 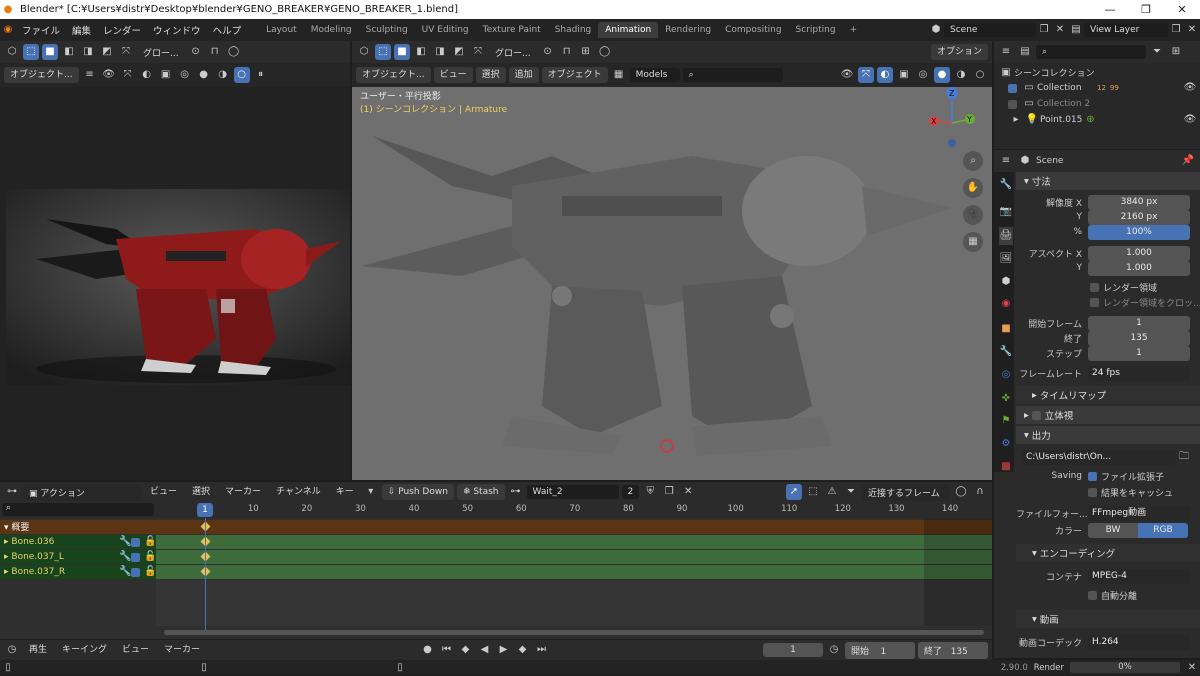 What do you see at coordinates (223, 75) in the screenshot?
I see `shading-material-icon: ◑` at bounding box center [223, 75].